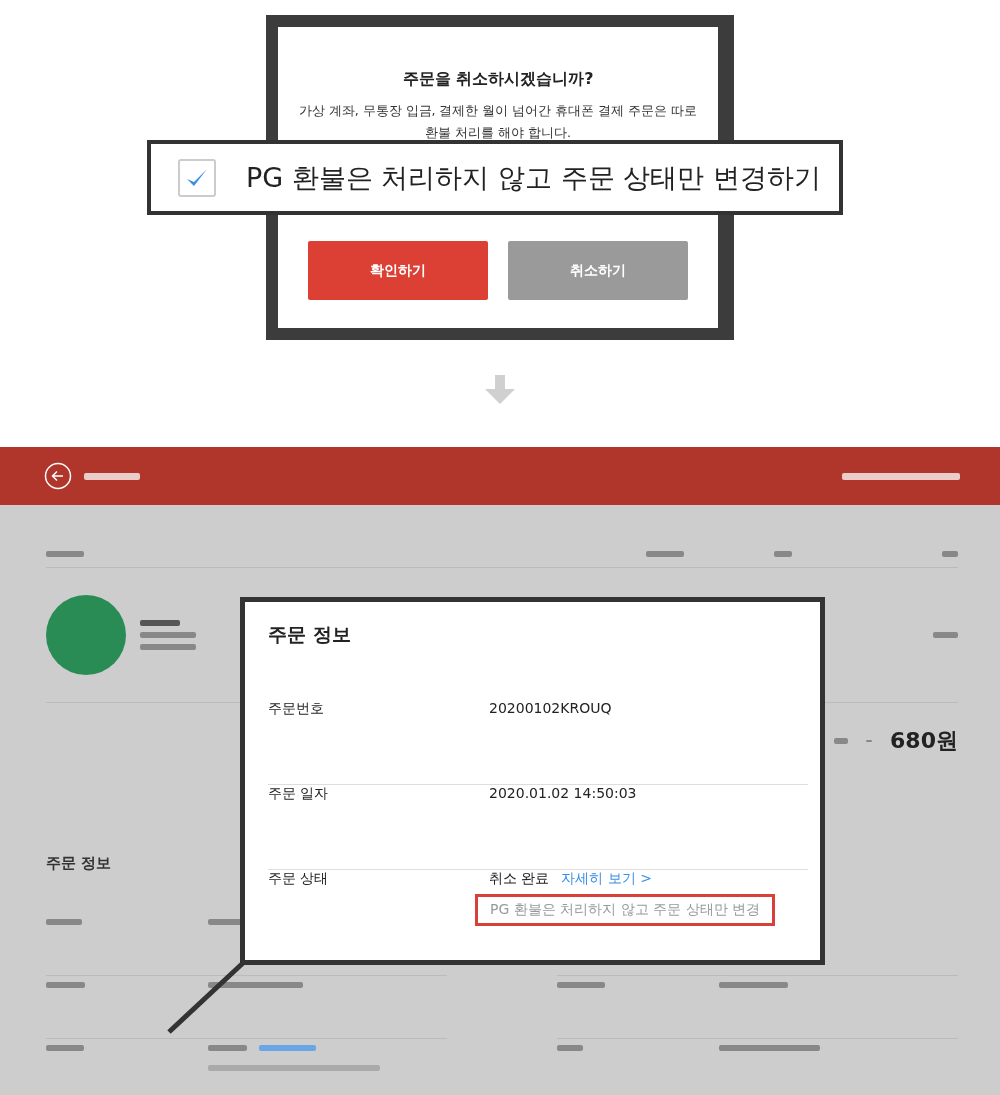 The width and height of the screenshot is (1000, 1095). I want to click on field-label: 주문 상태, so click(299, 879).